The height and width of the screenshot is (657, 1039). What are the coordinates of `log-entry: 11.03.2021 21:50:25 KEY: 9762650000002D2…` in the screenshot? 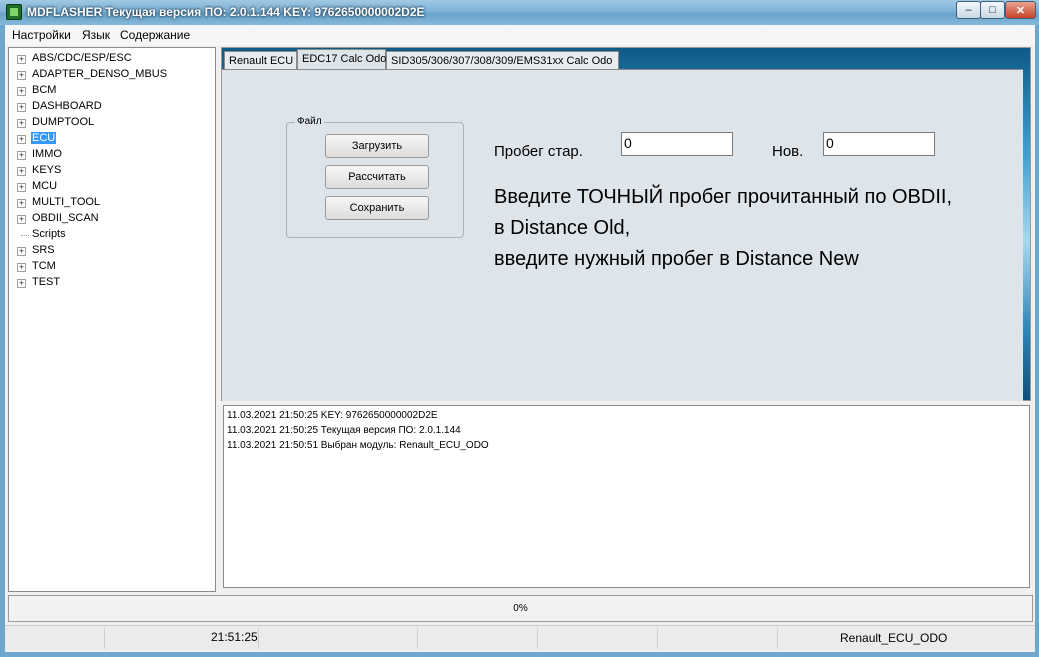 It's located at (332, 415).